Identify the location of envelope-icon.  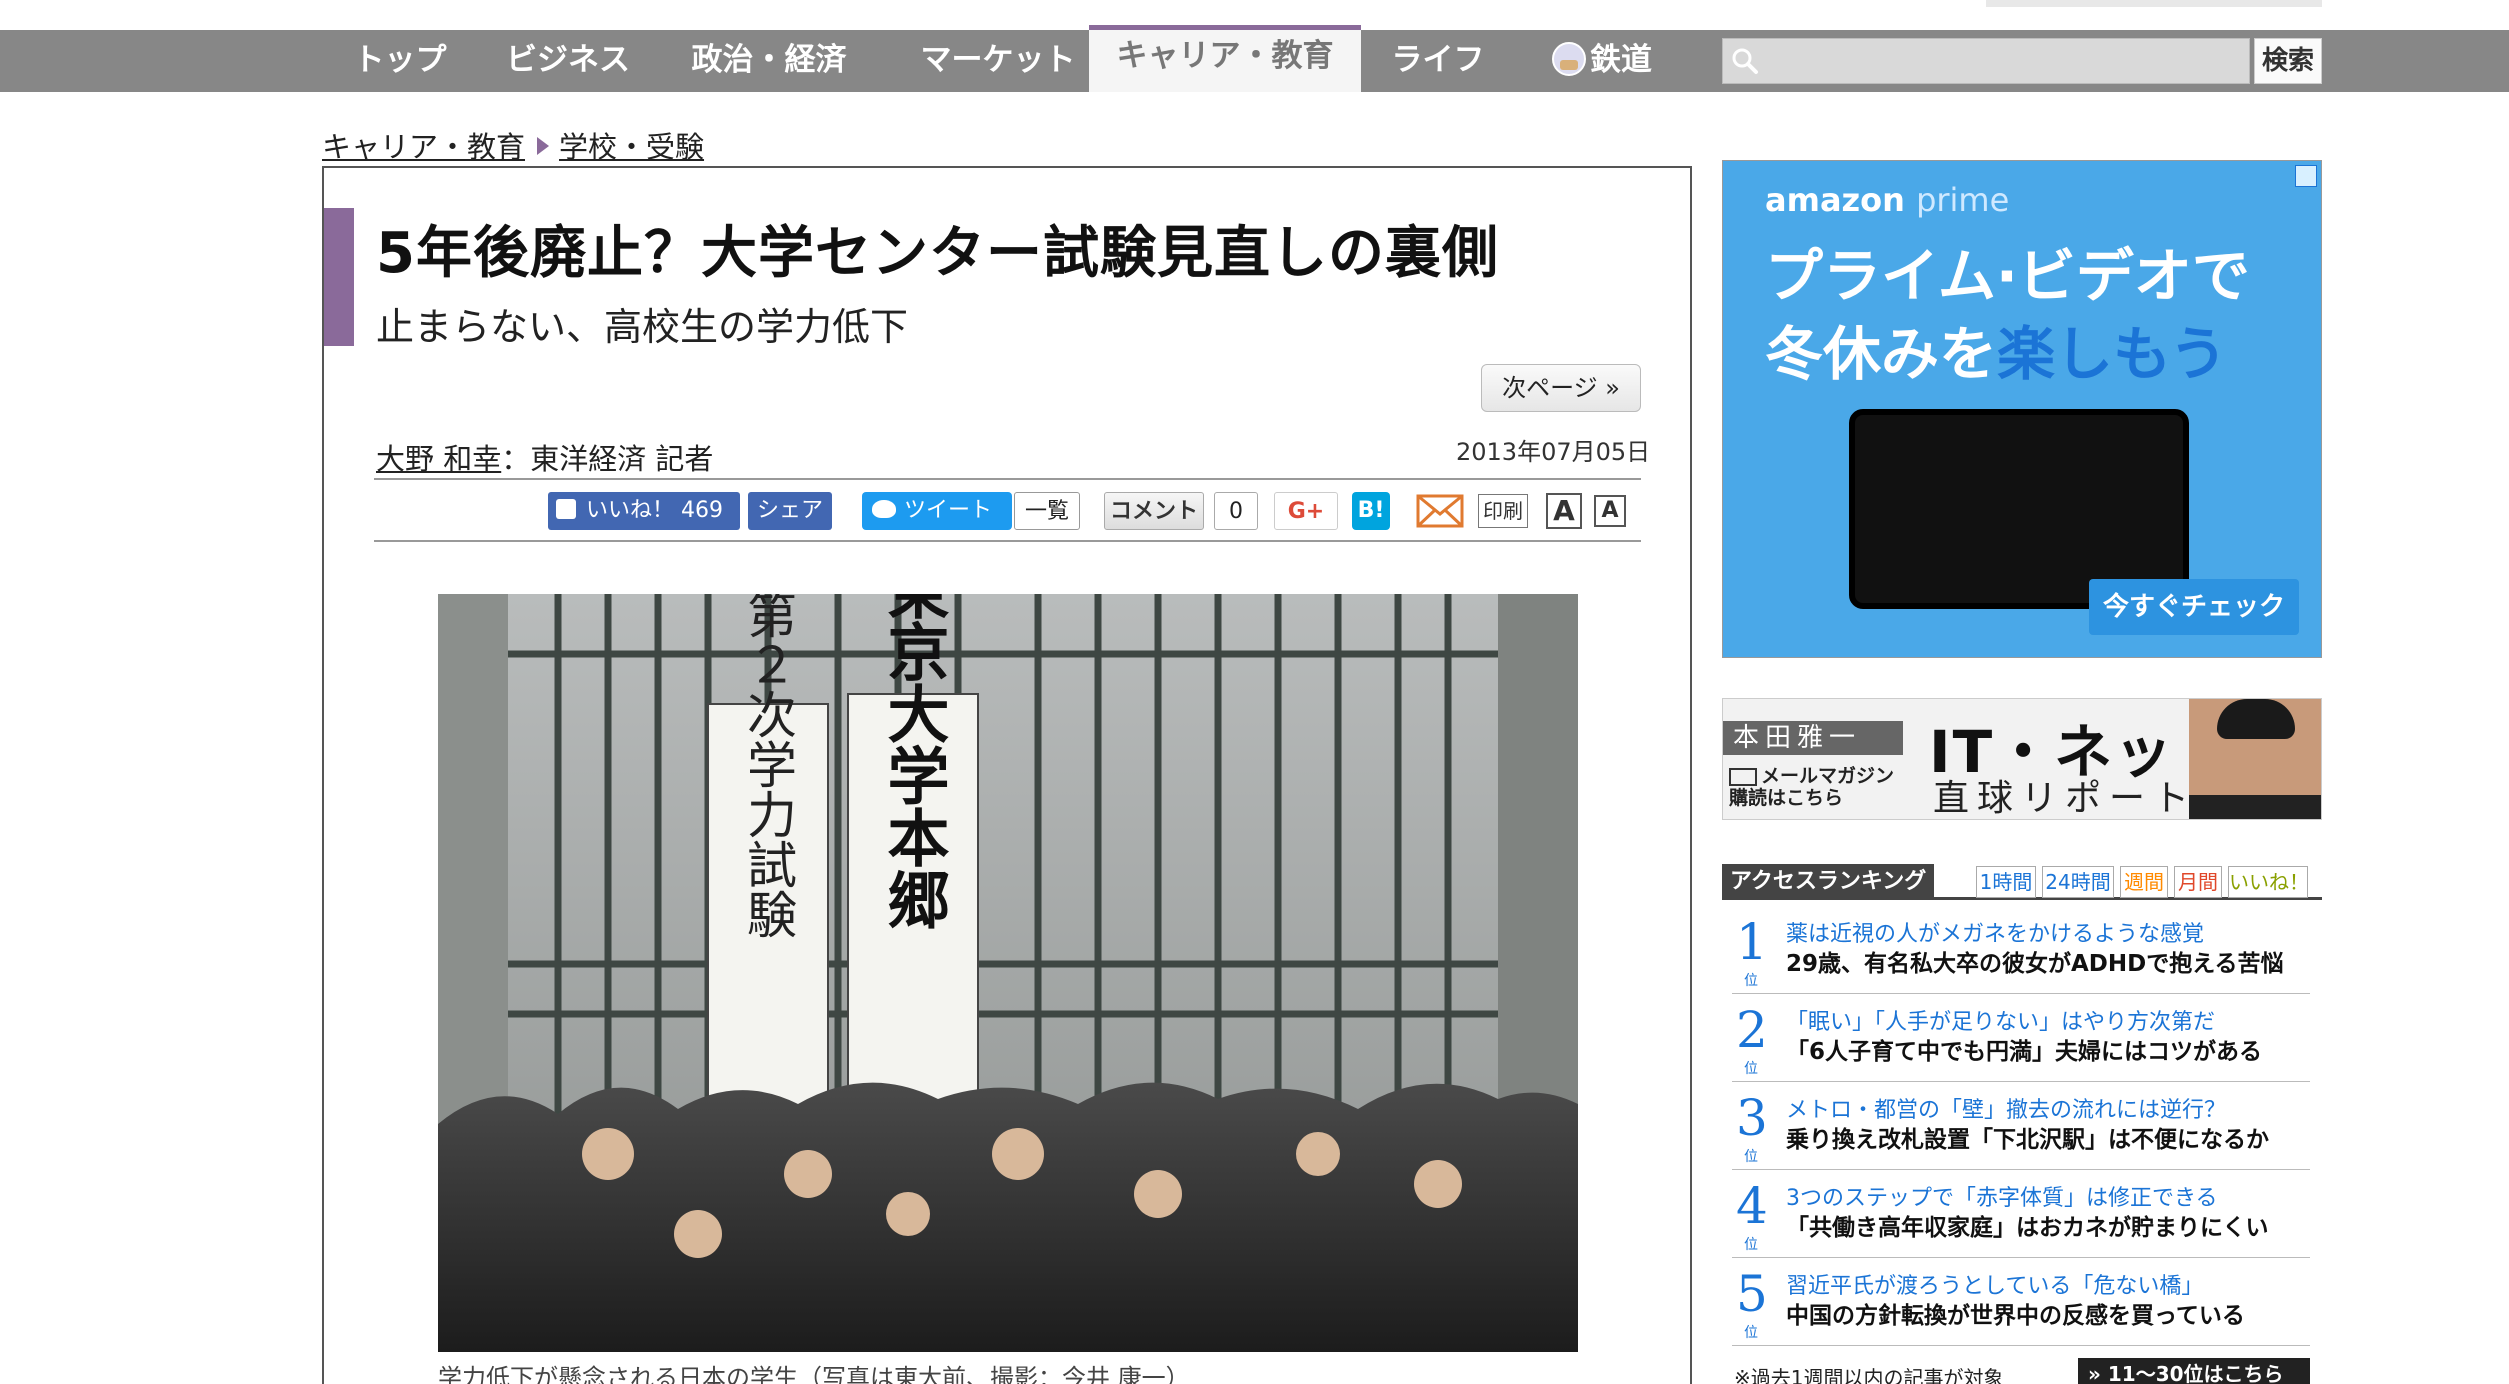
(1743, 776).